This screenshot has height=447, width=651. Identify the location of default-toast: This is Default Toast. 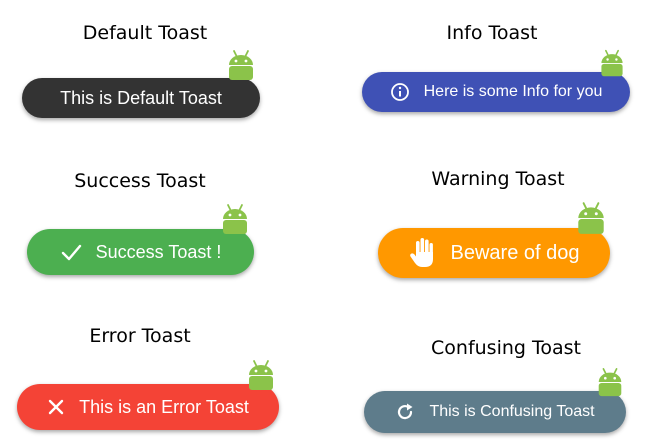
(141, 98).